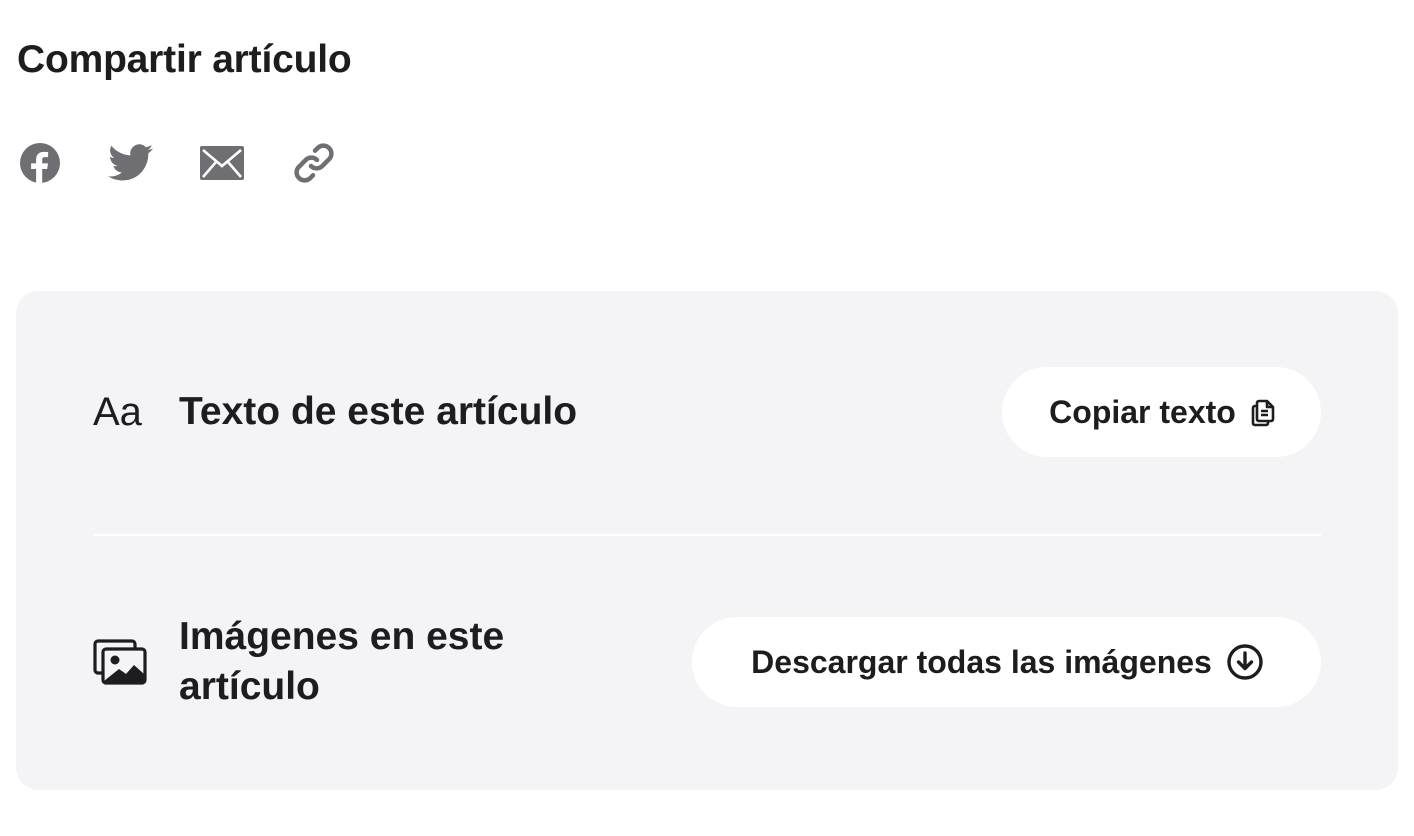  I want to click on page-title: Compartir artículo, so click(184, 59).